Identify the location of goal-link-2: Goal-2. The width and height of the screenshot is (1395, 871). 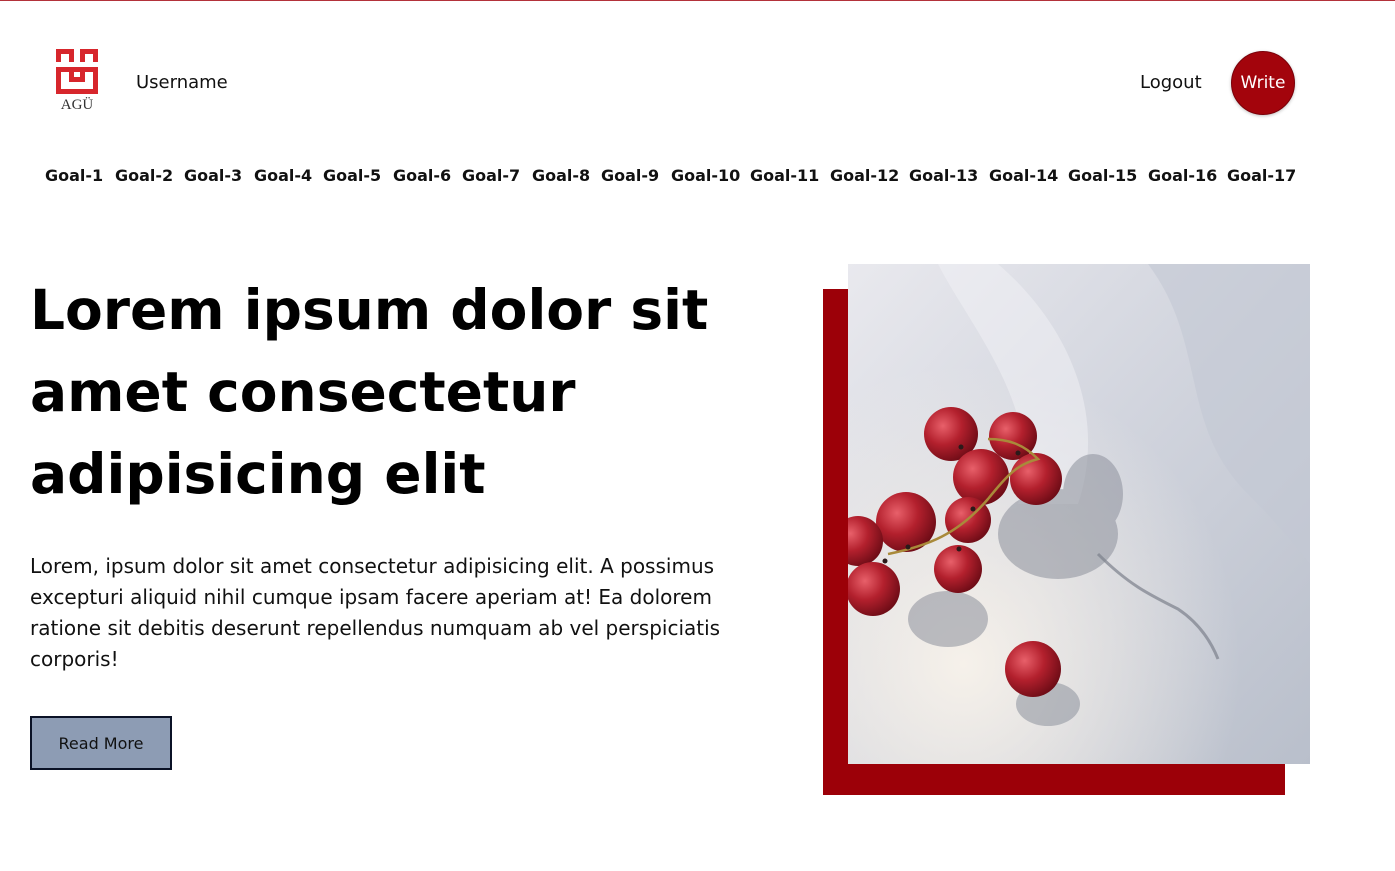
(144, 175).